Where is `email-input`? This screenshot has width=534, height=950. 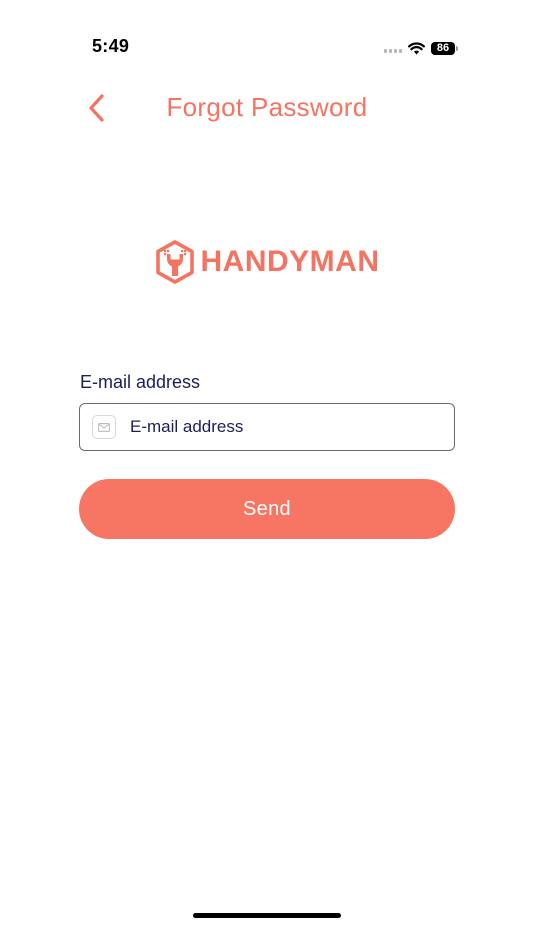
email-input is located at coordinates (280, 427).